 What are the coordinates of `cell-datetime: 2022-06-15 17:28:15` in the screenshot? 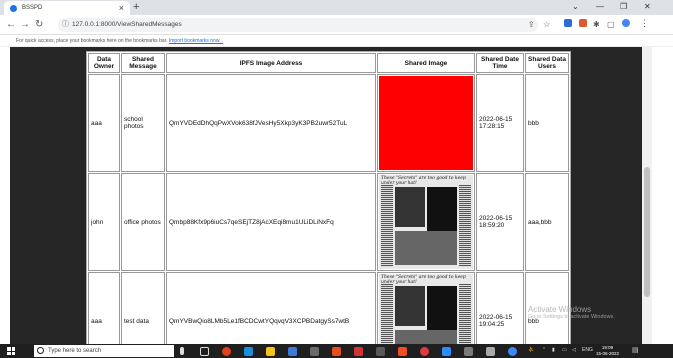 It's located at (500, 123).